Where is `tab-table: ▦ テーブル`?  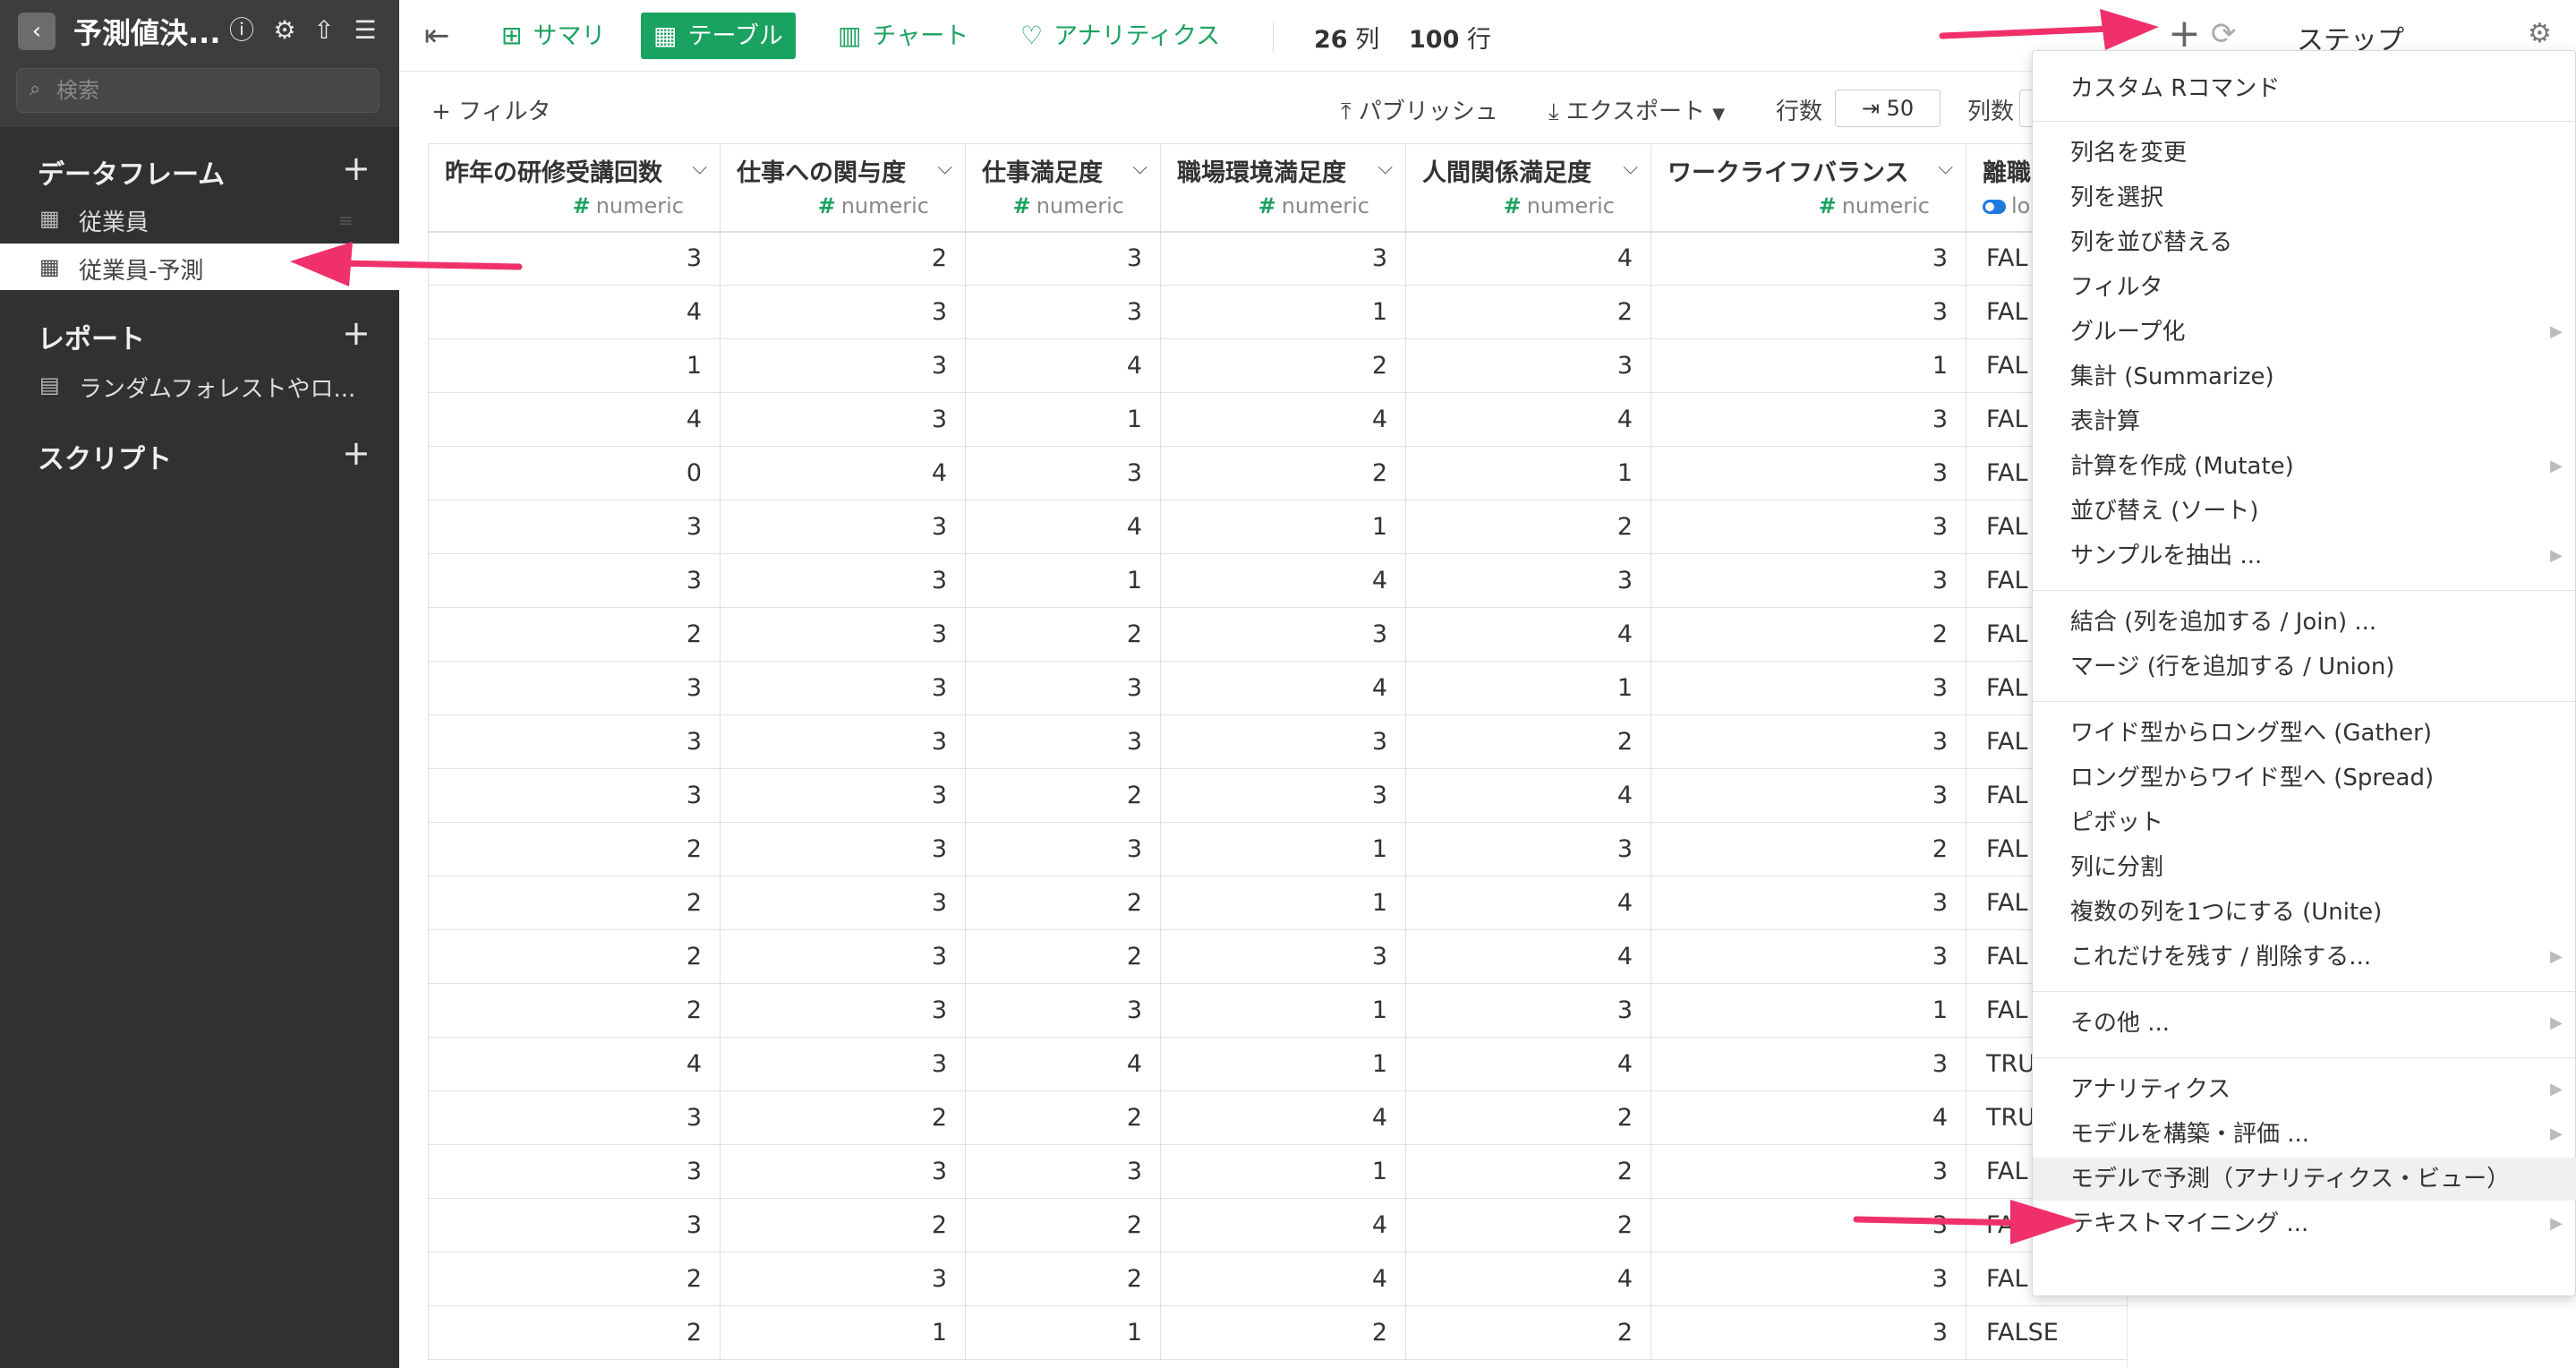 tab-table: ▦ テーブル is located at coordinates (718, 36).